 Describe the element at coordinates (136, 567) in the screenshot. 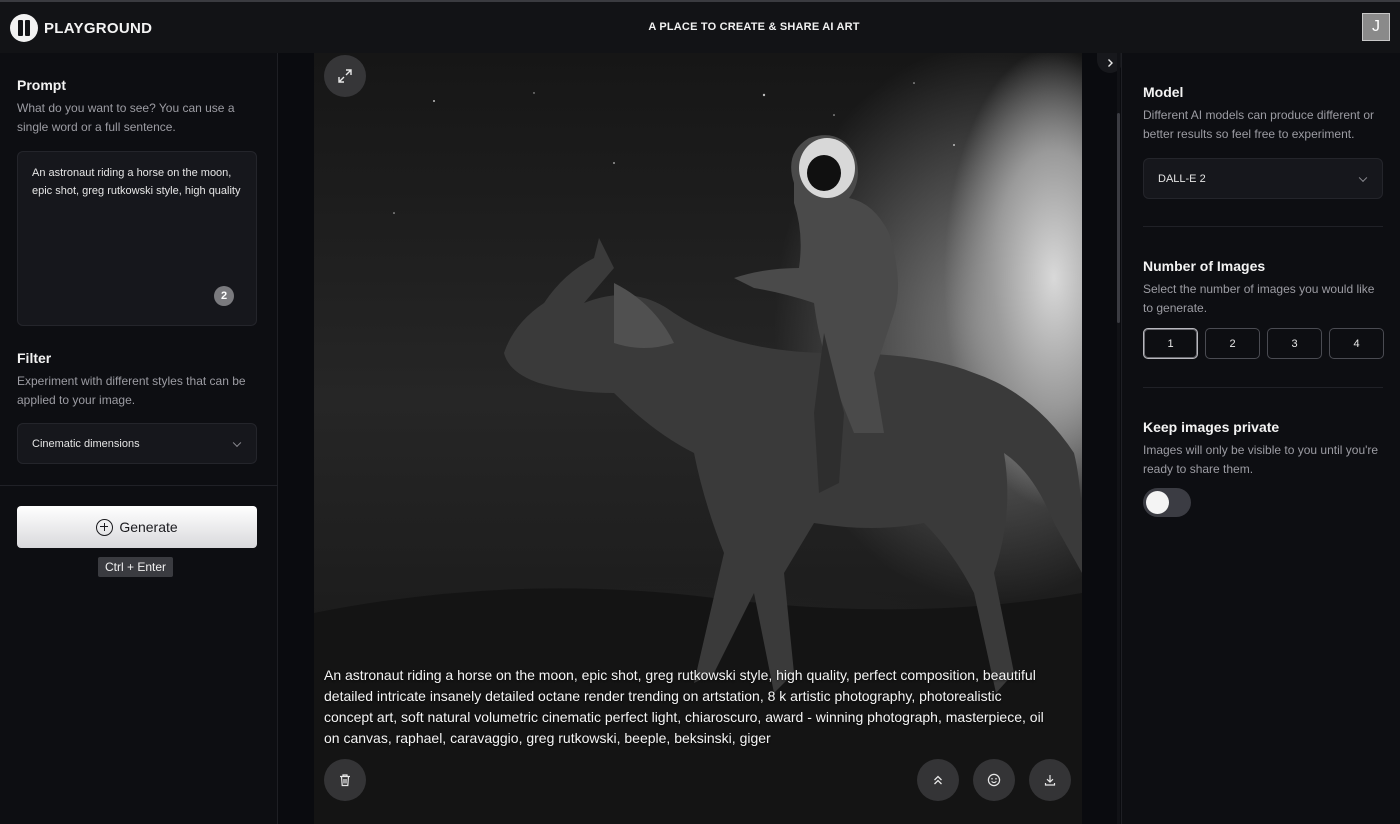

I see `keyboard-shortcut-hint: Ctrl + Enter` at that location.